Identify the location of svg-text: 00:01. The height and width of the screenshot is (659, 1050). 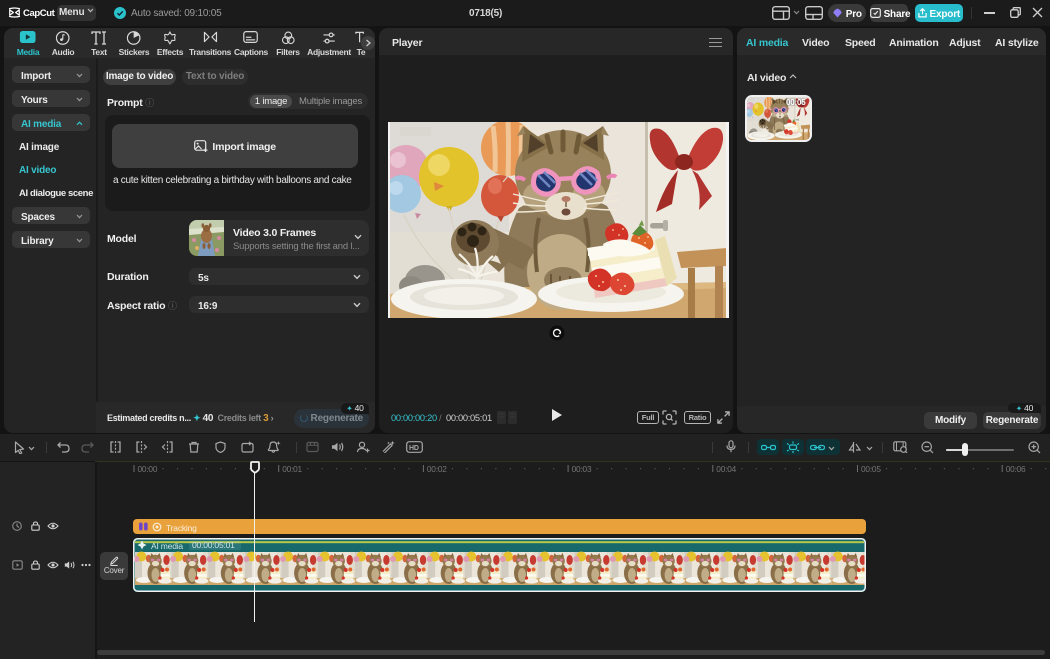
(292, 469).